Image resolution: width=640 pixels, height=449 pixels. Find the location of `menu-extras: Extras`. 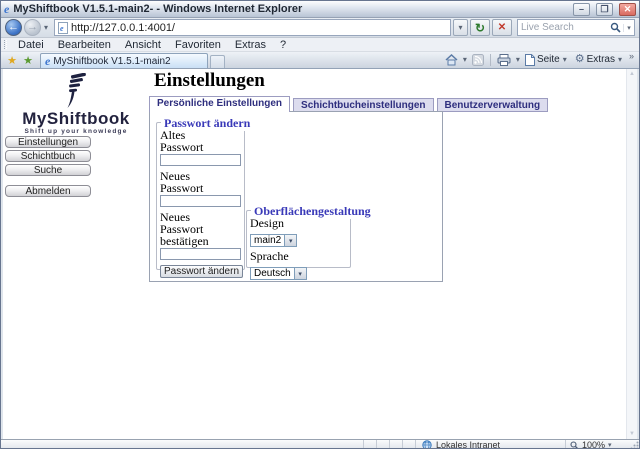

menu-extras: Extras is located at coordinates (250, 45).